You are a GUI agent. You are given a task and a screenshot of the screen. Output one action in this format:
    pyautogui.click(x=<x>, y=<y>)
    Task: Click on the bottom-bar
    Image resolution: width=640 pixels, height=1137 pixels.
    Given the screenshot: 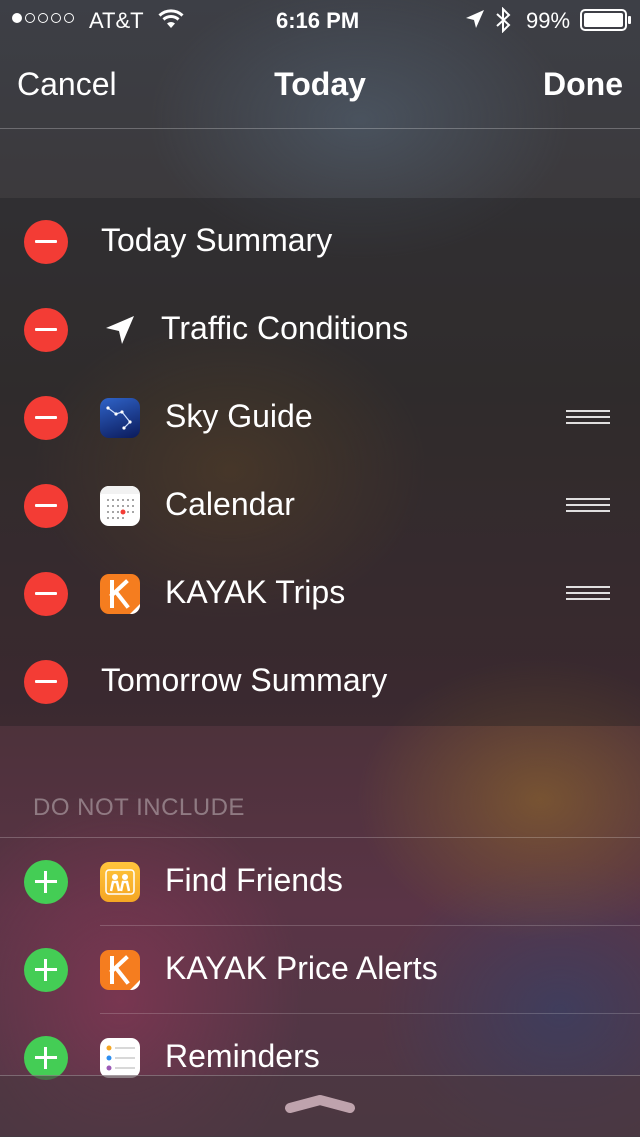 What is the action you would take?
    pyautogui.click(x=320, y=1106)
    